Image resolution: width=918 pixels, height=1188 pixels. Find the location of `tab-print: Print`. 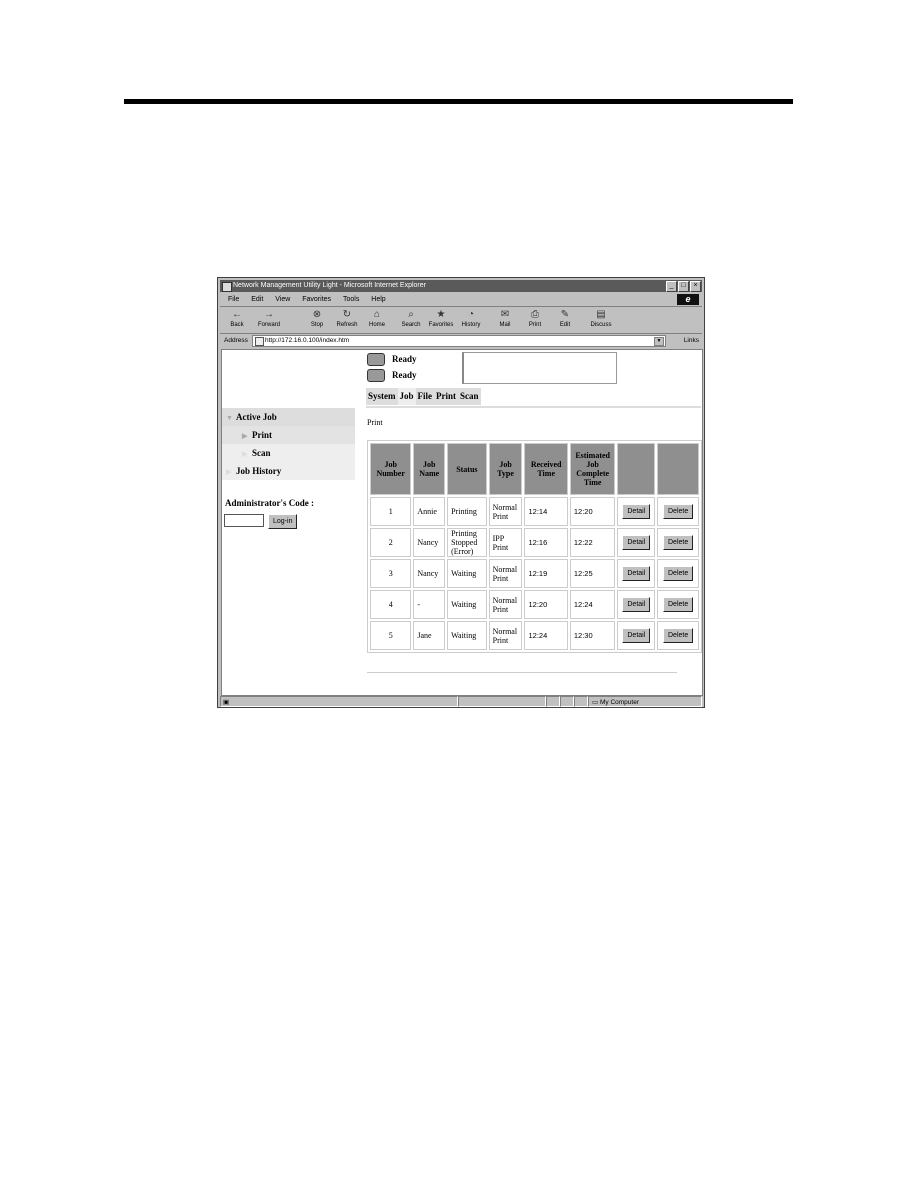

tab-print: Print is located at coordinates (446, 396).